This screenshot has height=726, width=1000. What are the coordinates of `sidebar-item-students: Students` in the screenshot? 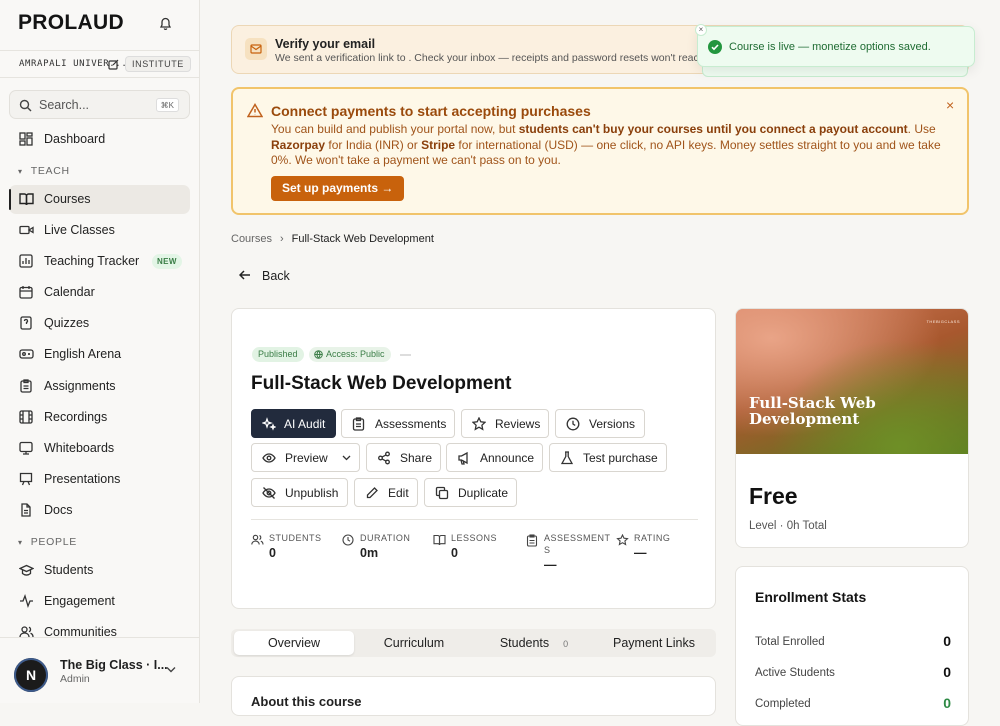 It's located at (99, 570).